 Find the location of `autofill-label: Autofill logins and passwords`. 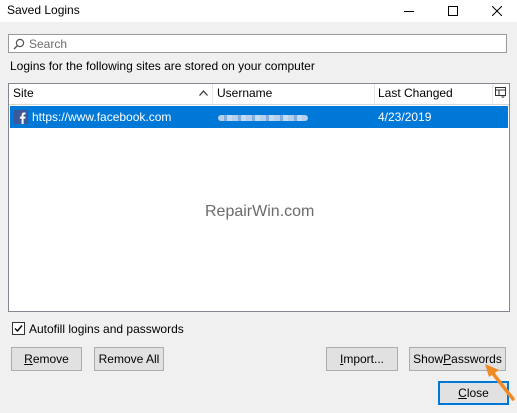

autofill-label: Autofill logins and passwords is located at coordinates (106, 329).